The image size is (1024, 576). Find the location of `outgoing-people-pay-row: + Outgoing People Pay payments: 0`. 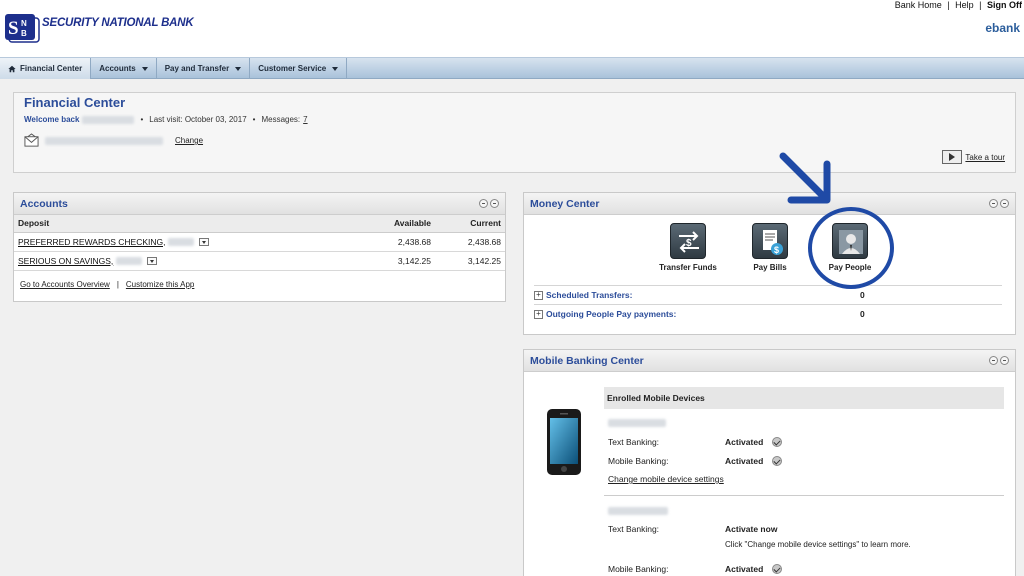

outgoing-people-pay-row: + Outgoing People Pay payments: 0 is located at coordinates (768, 313).